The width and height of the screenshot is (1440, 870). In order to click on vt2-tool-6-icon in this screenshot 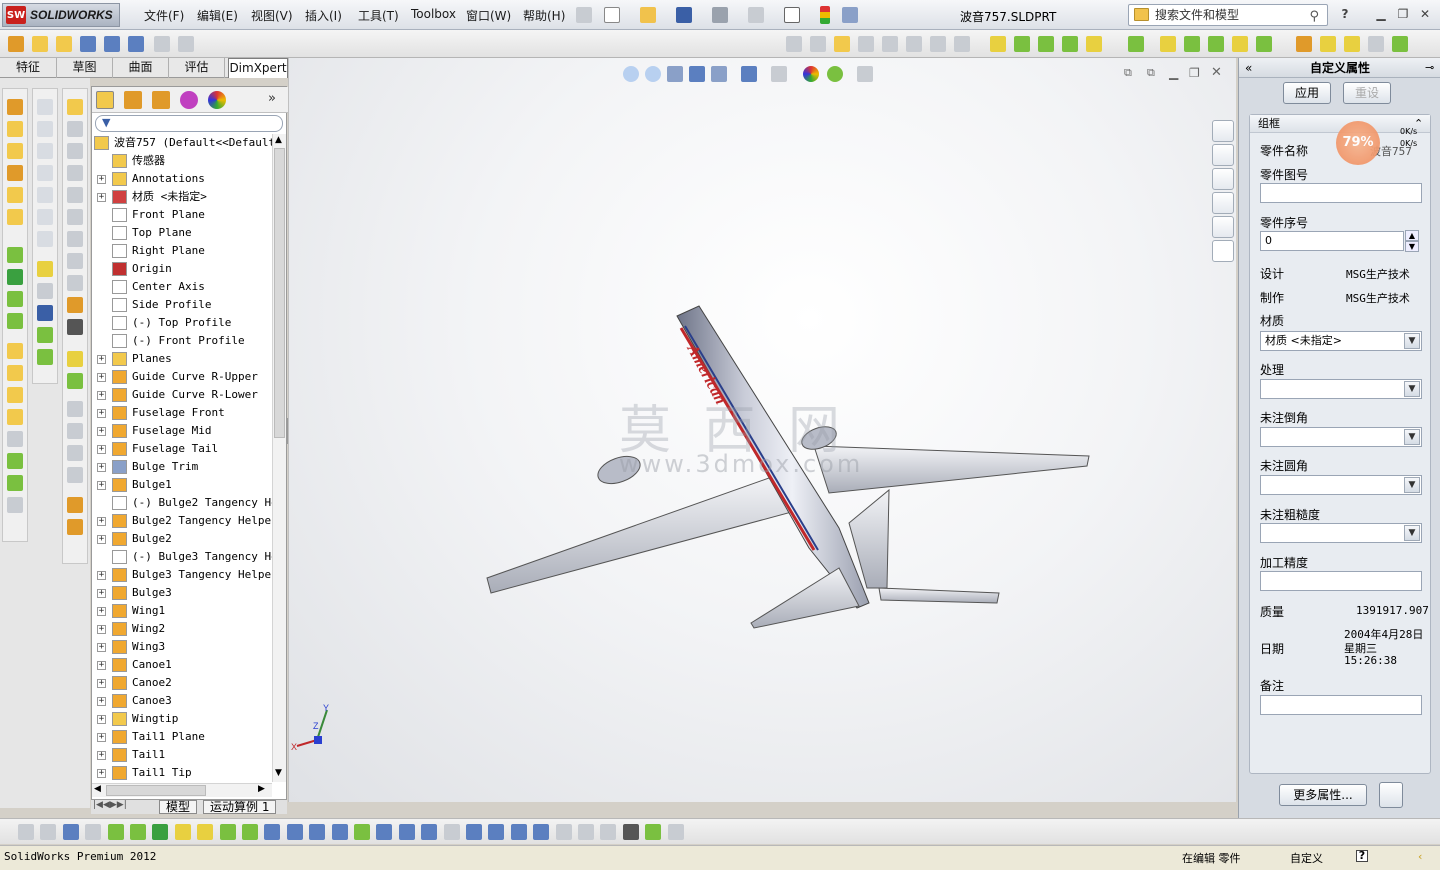, I will do `click(45, 217)`.